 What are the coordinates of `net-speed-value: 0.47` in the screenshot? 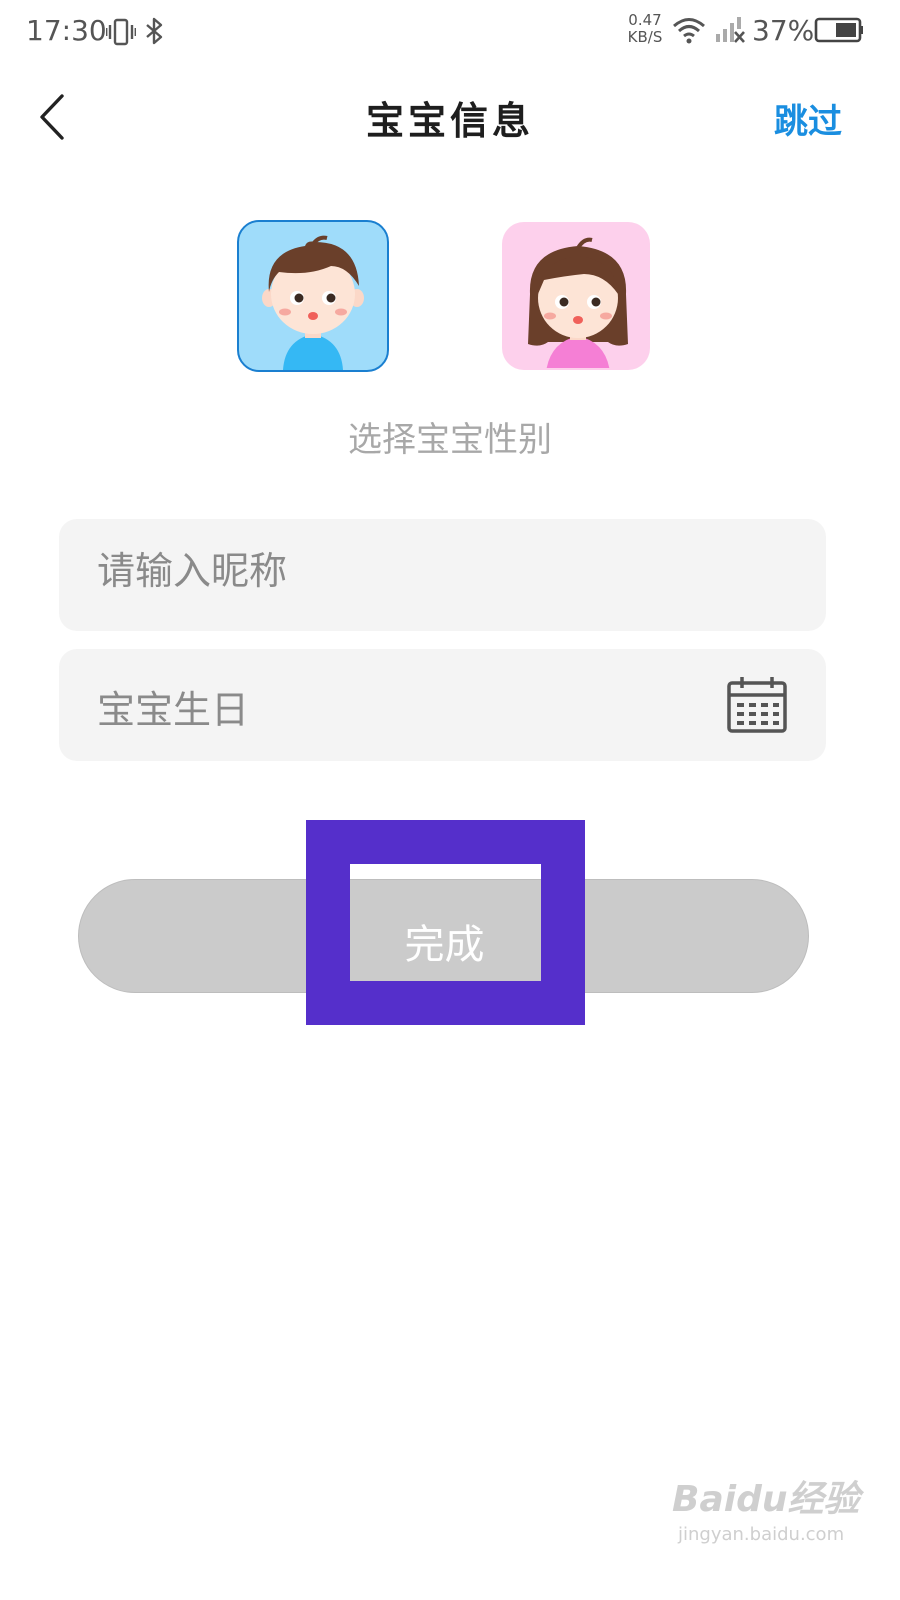 It's located at (645, 20).